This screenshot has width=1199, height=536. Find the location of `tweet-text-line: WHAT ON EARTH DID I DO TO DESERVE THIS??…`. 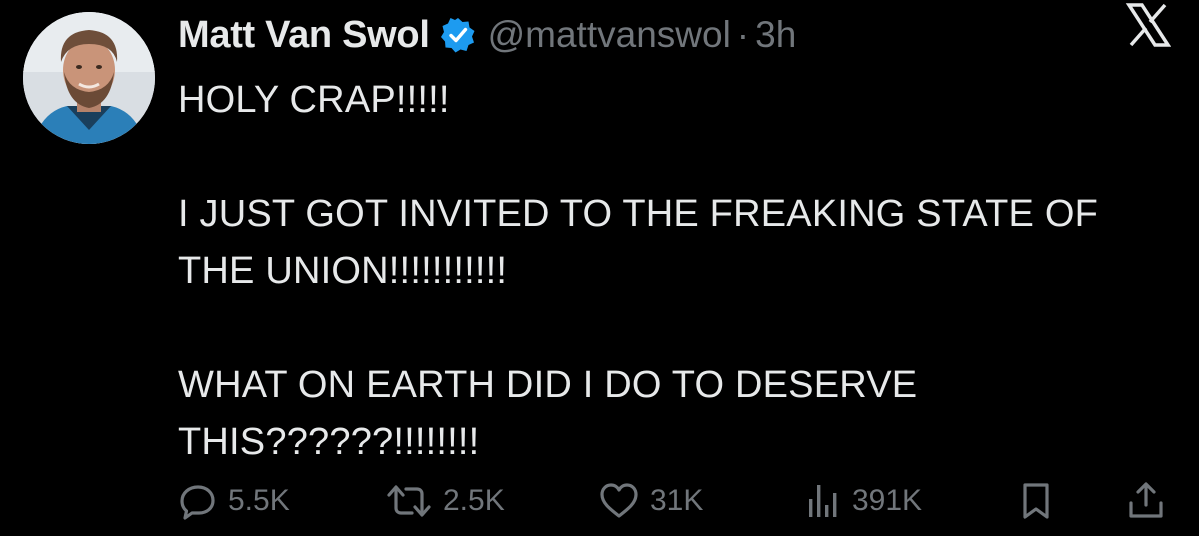

tweet-text-line: WHAT ON EARTH DID I DO TO DESERVE THIS??… is located at coordinates (548, 413).